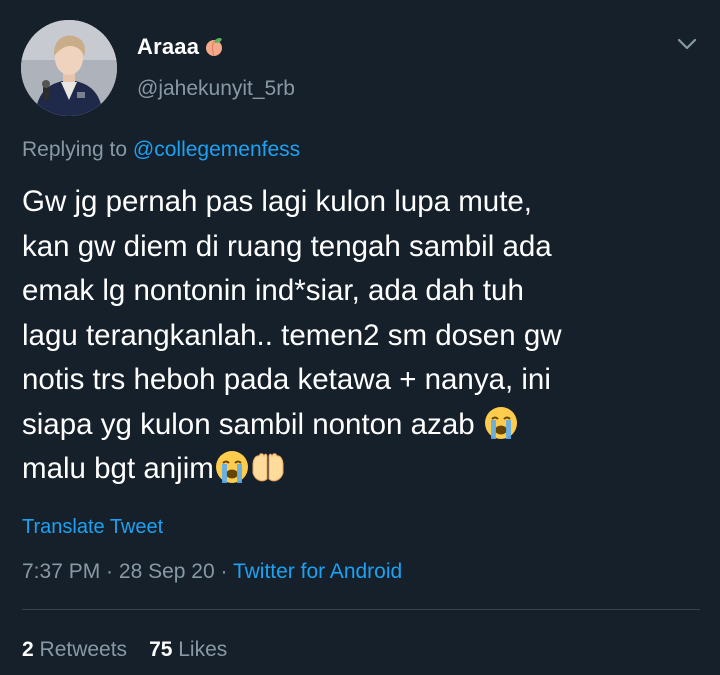 The image size is (720, 675). I want to click on divider, so click(361, 609).